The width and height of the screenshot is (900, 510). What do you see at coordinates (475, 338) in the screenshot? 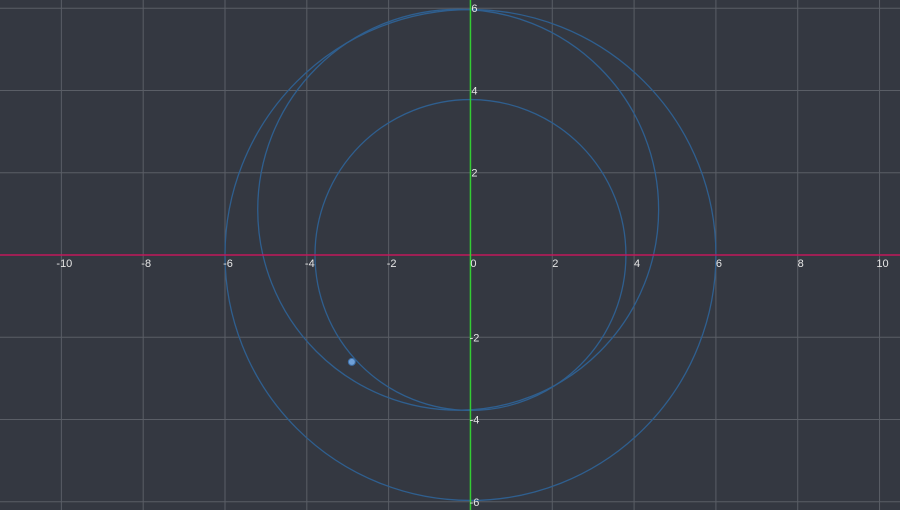
I see `y-tick-label: -2` at bounding box center [475, 338].